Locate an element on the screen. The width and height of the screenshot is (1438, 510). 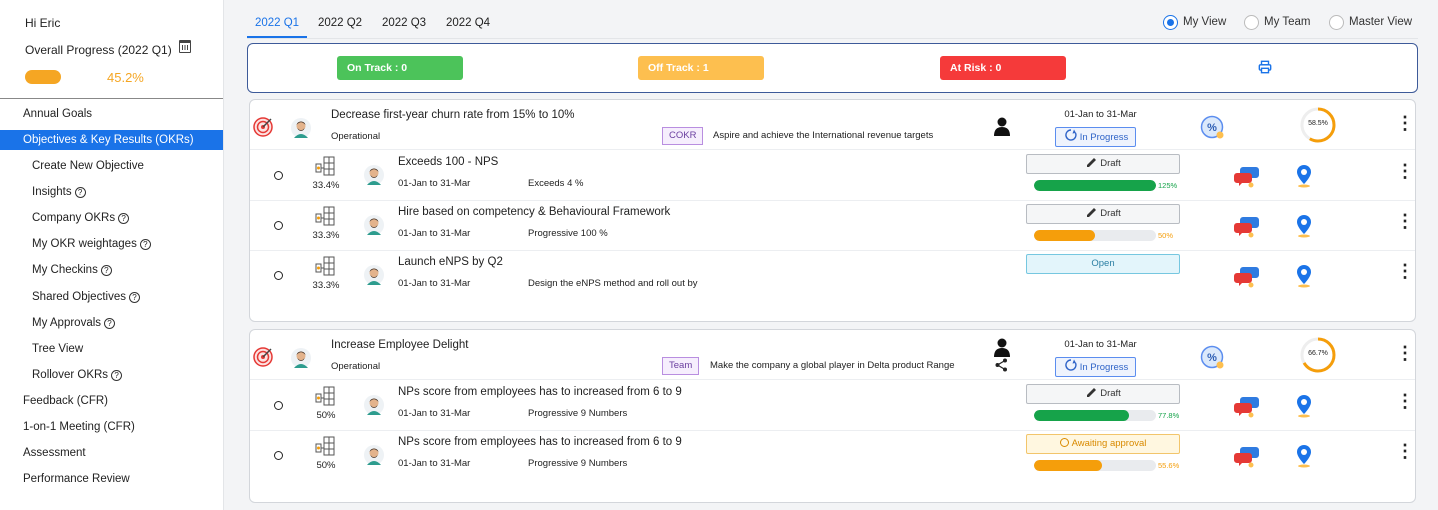
target-icon is located at coordinates (263, 127).